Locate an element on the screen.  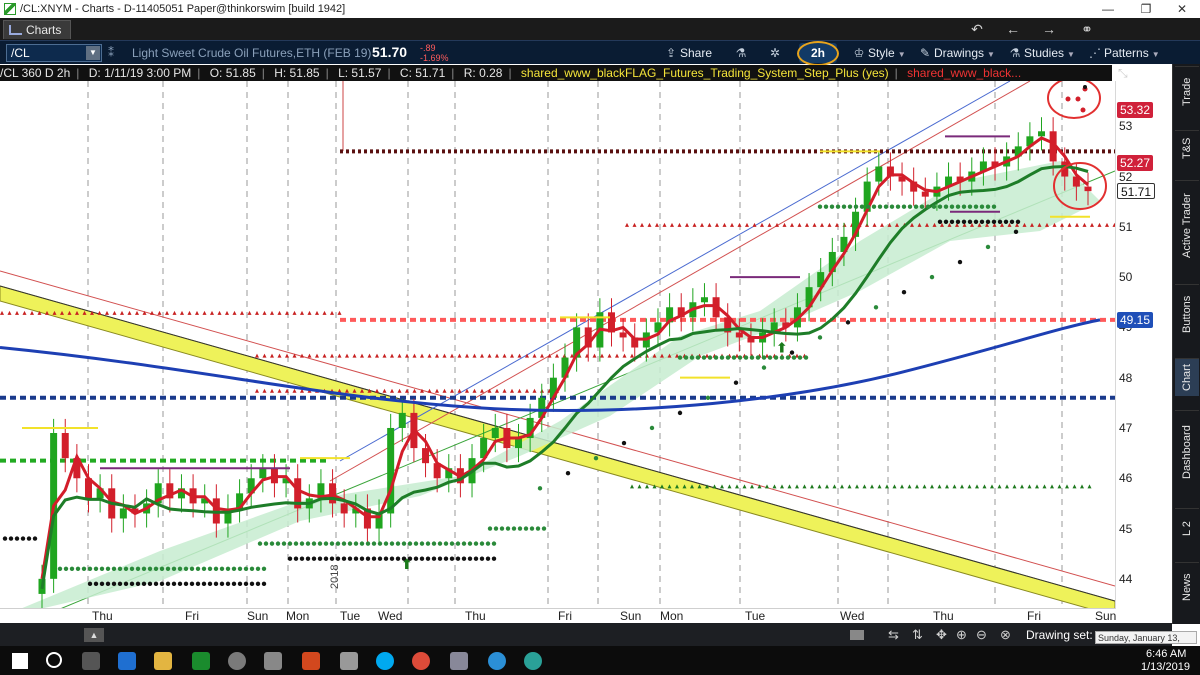
collapse-study-icon: ⤡ is located at coordinates (1123, 73).